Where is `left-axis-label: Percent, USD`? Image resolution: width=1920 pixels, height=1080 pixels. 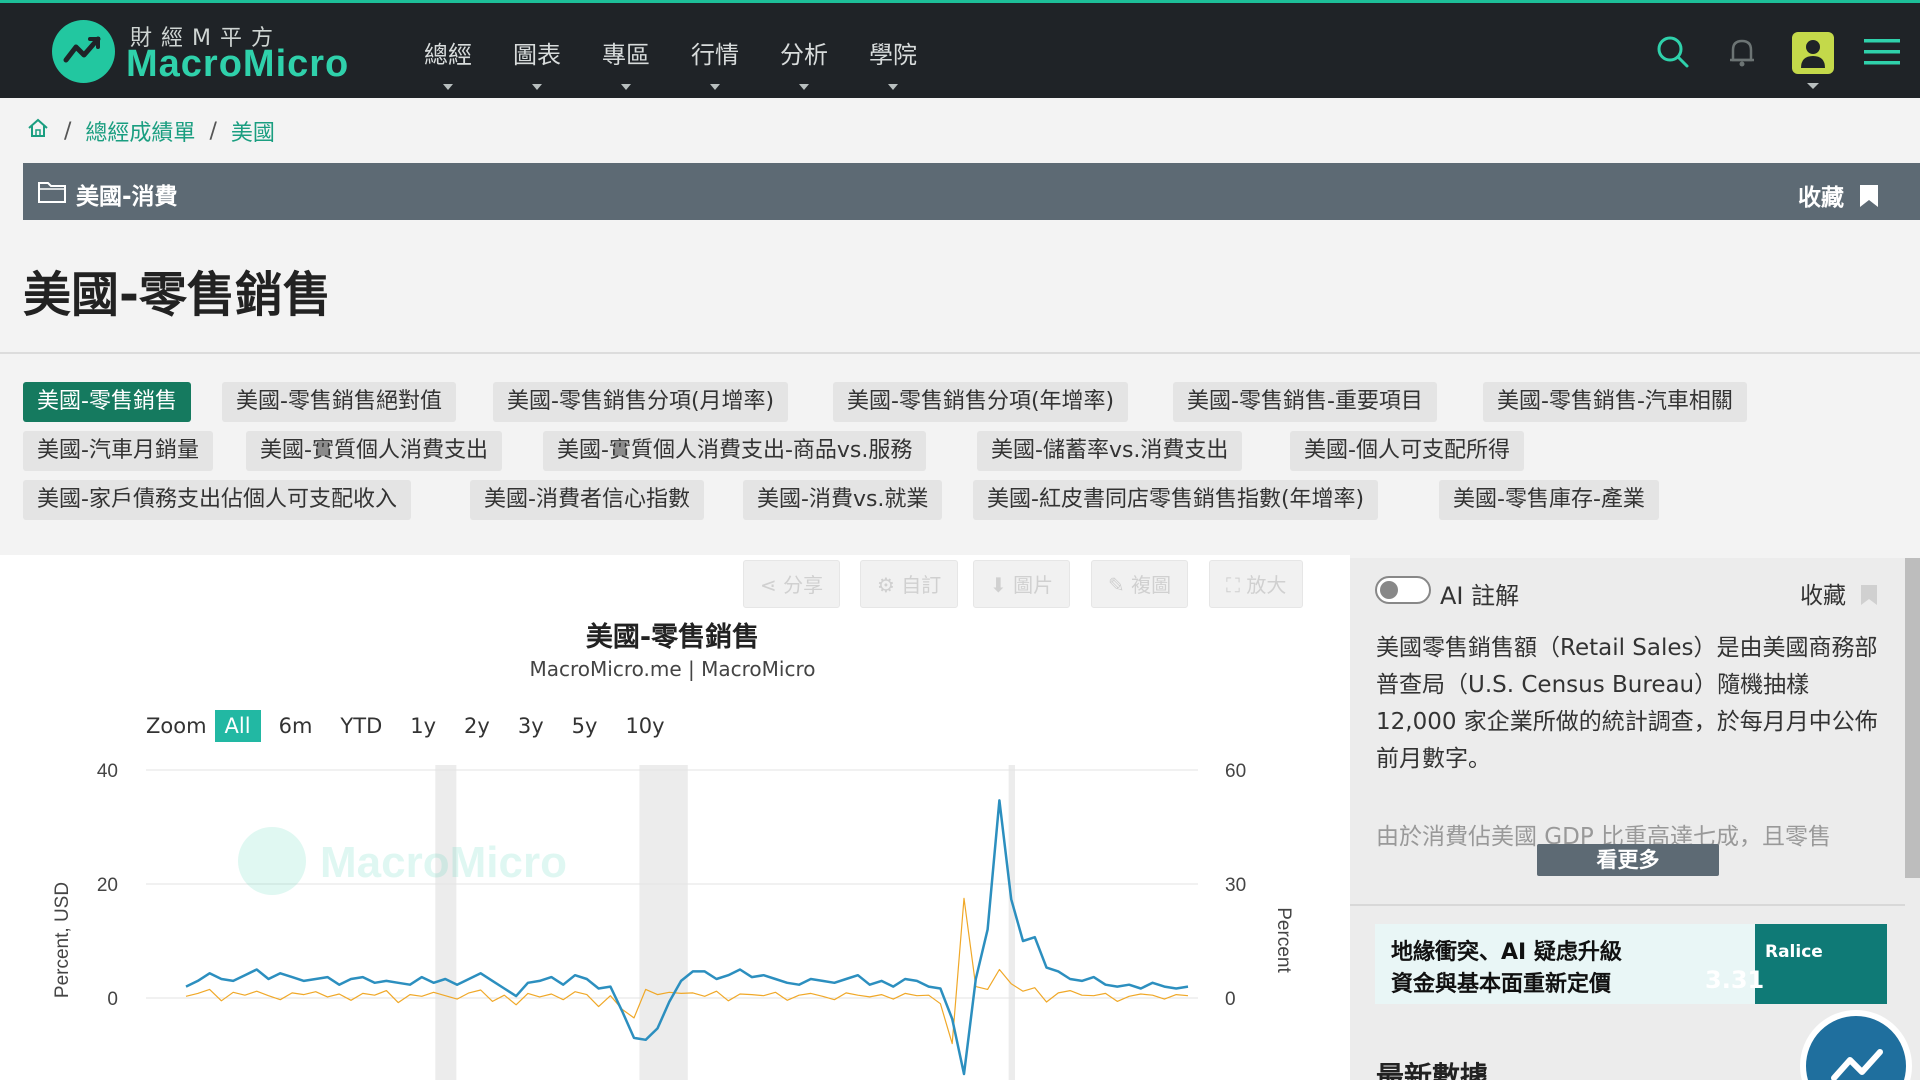
left-axis-label: Percent, USD is located at coordinates (62, 940).